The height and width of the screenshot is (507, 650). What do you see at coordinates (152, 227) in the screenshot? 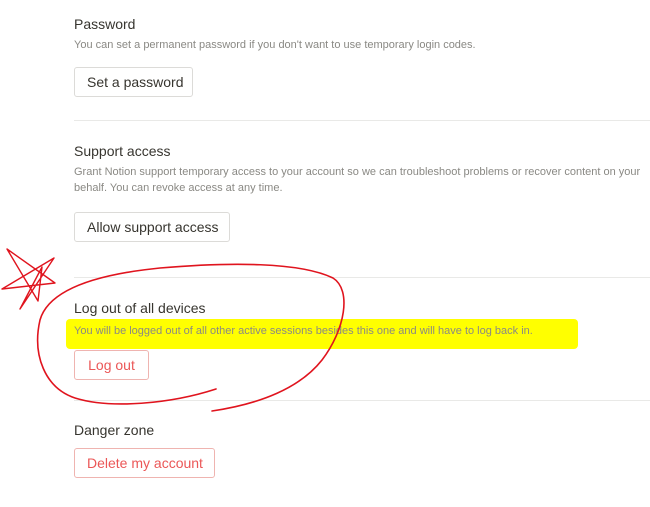
I see `allow-support-access-button: Allow support access` at bounding box center [152, 227].